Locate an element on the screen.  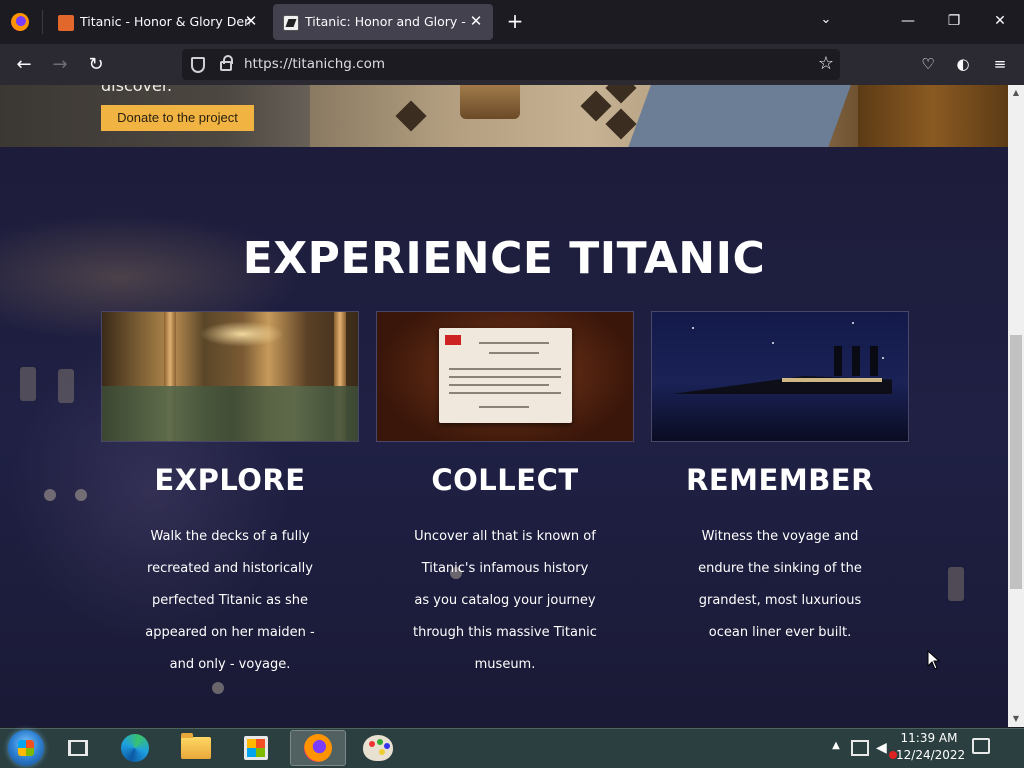
task-view-icon is located at coordinates (78, 748).